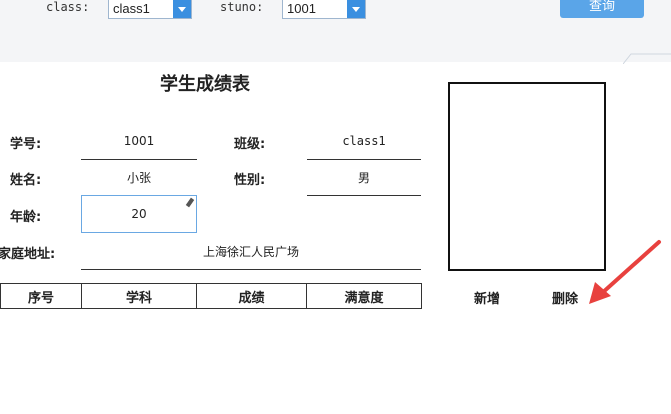  What do you see at coordinates (487, 297) in the screenshot?
I see `add-button: 新增` at bounding box center [487, 297].